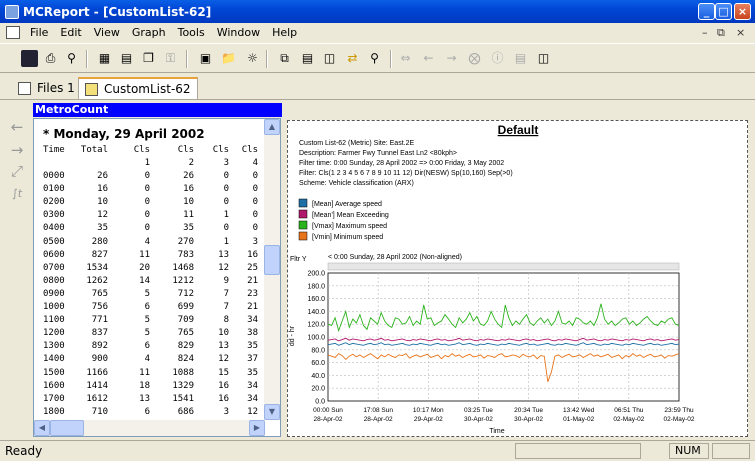 The height and width of the screenshot is (461, 755). I want to click on legend-label: [Vmax] Maximum speed, so click(349, 226).